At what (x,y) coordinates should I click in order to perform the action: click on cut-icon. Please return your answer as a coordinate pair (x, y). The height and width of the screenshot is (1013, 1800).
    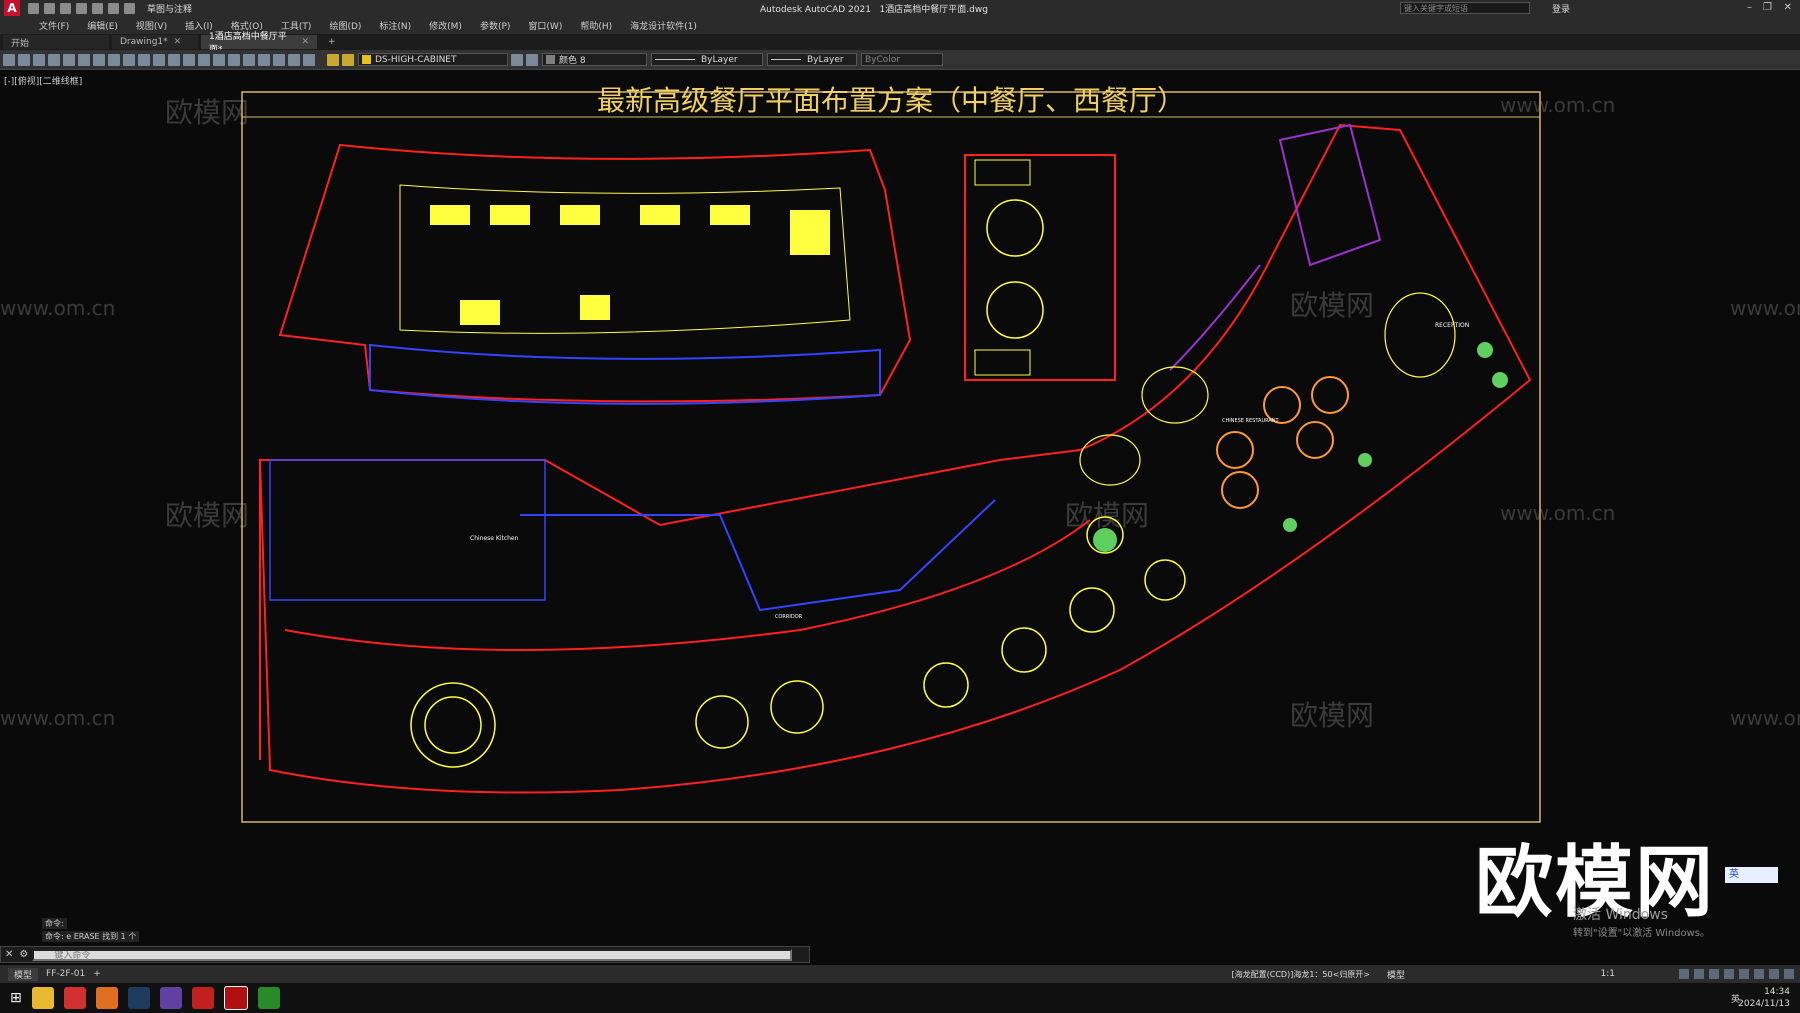
    Looking at the image, I should click on (84, 59).